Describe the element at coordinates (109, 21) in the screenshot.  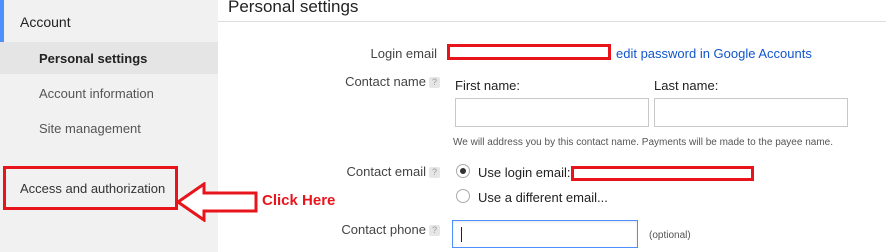
I see `sidebar-section-account: Account` at that location.